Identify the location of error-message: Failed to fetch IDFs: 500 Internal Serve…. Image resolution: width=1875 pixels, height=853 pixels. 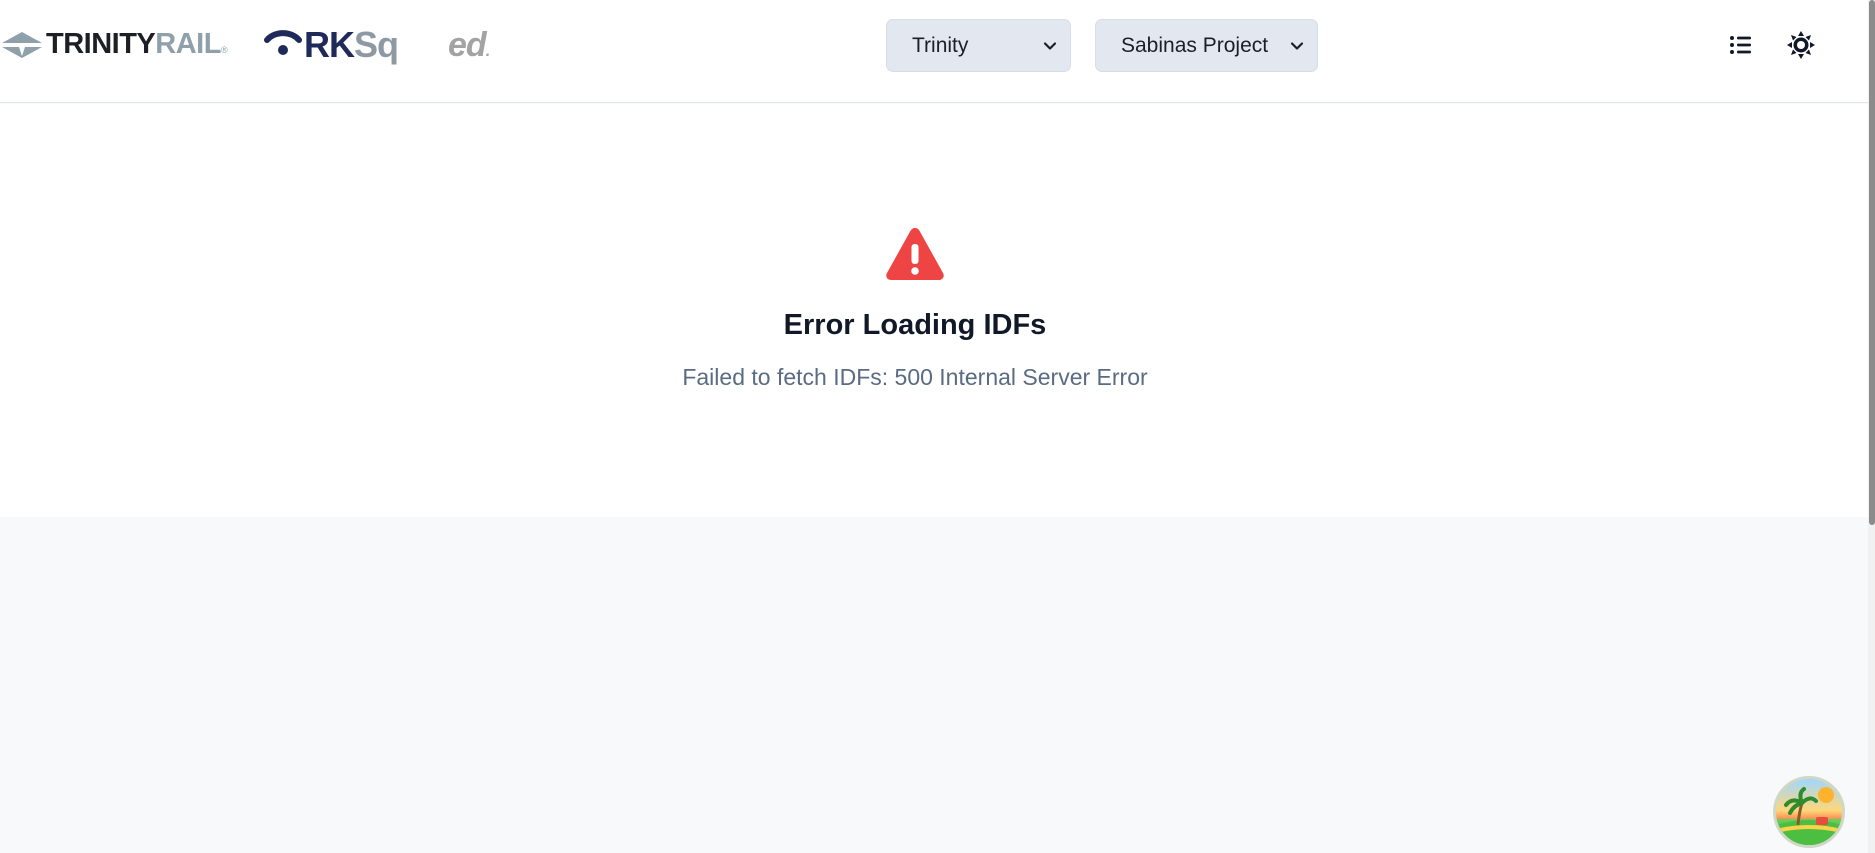
(915, 377).